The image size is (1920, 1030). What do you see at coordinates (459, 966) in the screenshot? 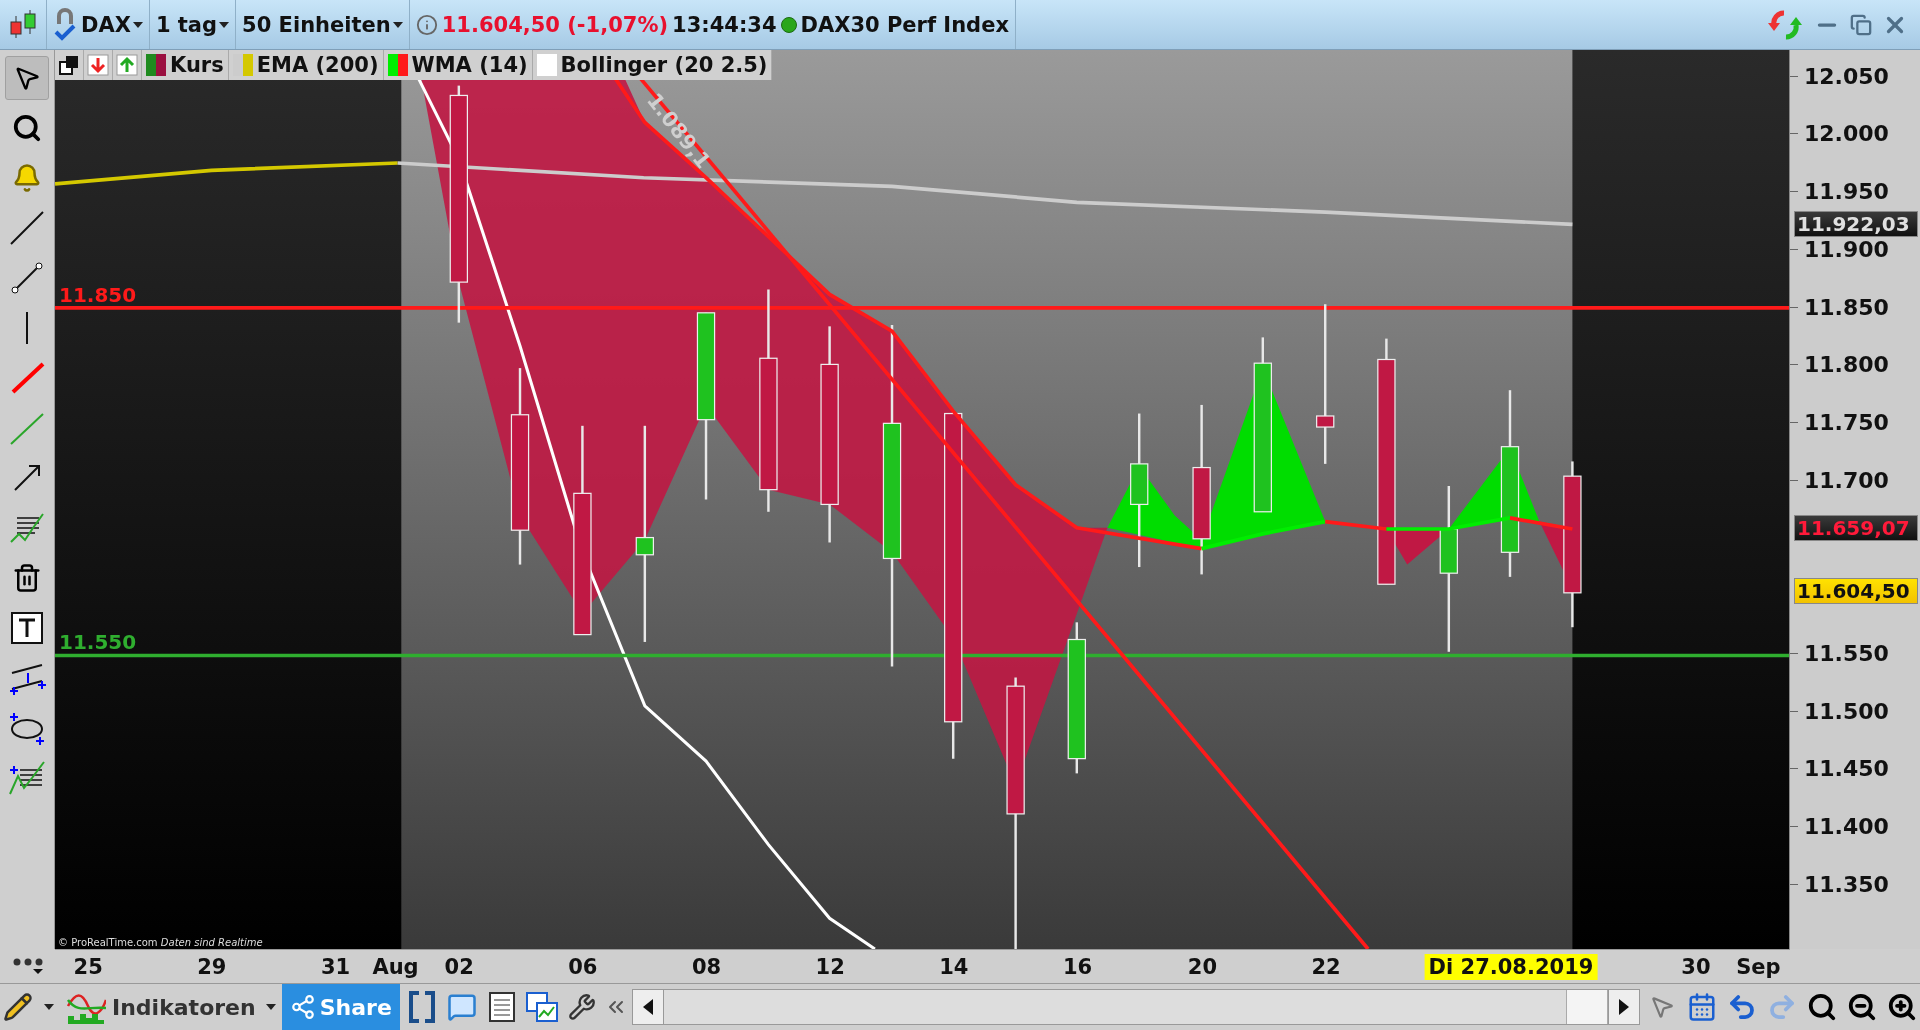
I see `axis-date-label: 02` at bounding box center [459, 966].